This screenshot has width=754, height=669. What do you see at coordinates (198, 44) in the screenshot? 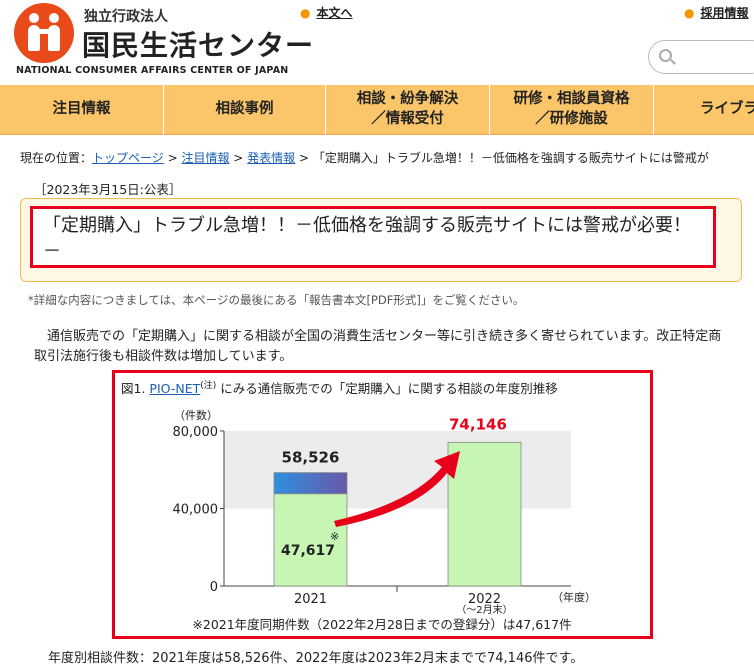
I see `logo-title: 国民生活センター` at bounding box center [198, 44].